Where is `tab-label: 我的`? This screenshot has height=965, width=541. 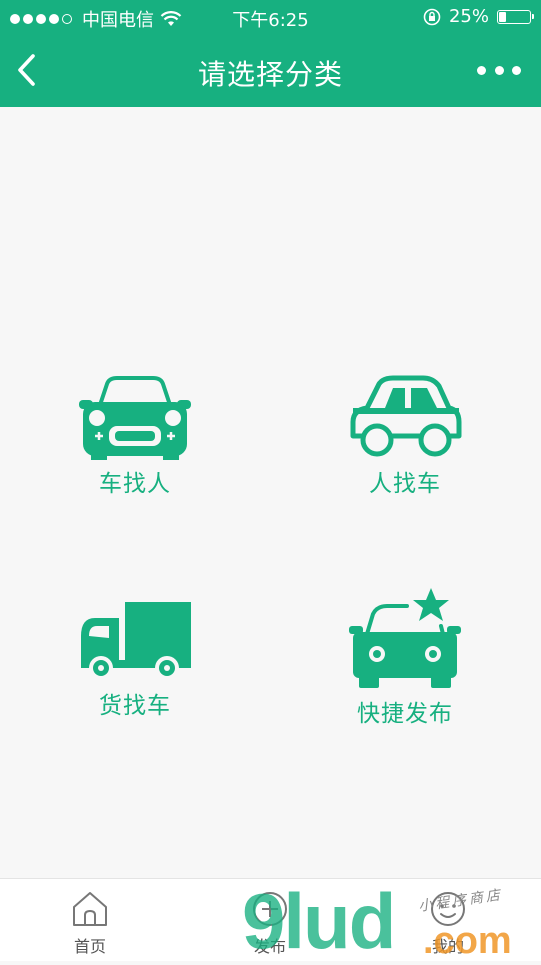 tab-label: 我的 is located at coordinates (447, 946).